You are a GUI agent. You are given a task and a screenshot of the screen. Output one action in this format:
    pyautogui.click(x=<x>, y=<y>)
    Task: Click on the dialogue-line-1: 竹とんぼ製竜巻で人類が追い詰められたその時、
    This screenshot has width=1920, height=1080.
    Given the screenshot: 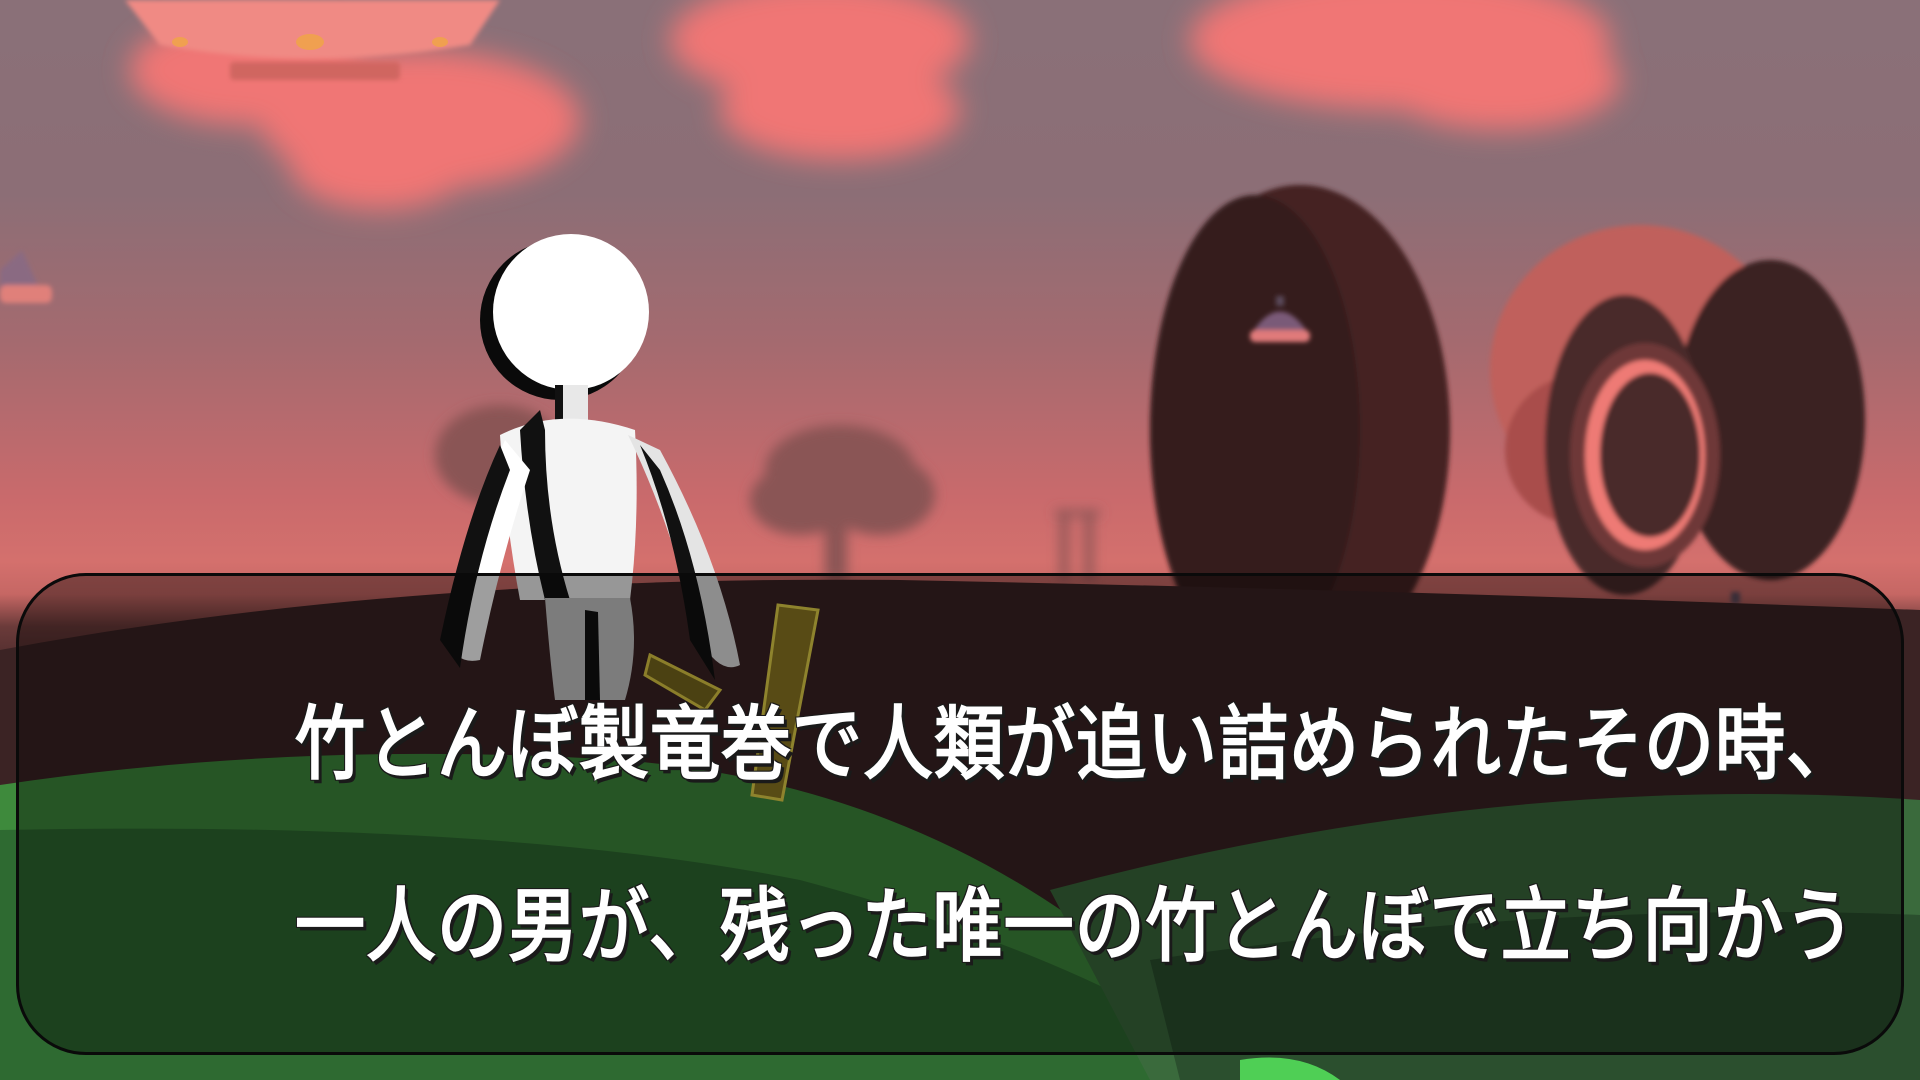 What is the action you would take?
    pyautogui.click(x=1076, y=744)
    